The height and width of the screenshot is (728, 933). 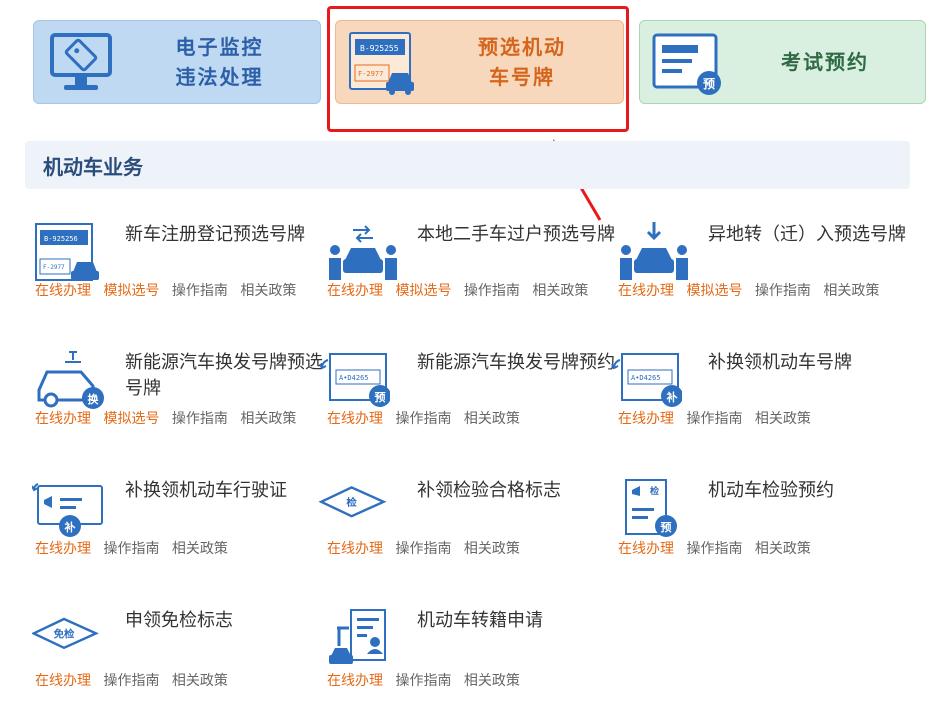 I want to click on exam-appointment-card: 预 考试预约, so click(x=782, y=62).